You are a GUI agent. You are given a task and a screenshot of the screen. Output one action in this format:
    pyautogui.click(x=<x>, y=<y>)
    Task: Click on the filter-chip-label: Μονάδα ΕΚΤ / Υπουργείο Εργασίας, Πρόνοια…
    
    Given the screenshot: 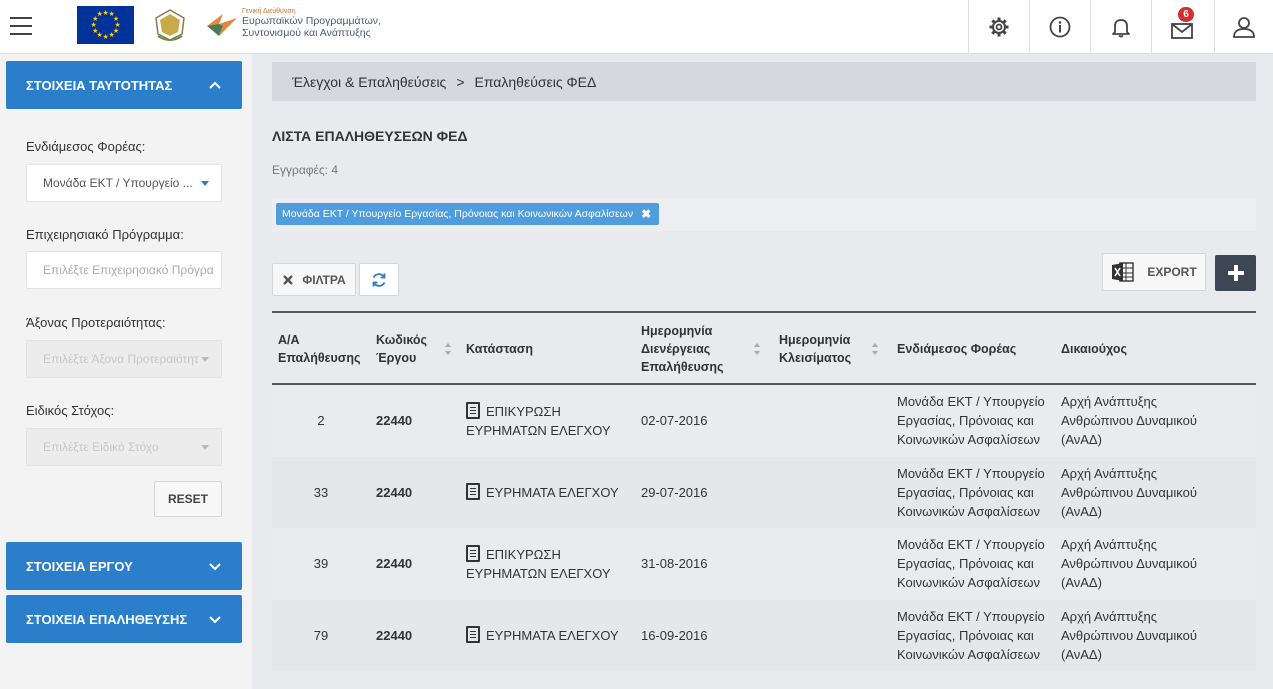 What is the action you would take?
    pyautogui.click(x=458, y=214)
    